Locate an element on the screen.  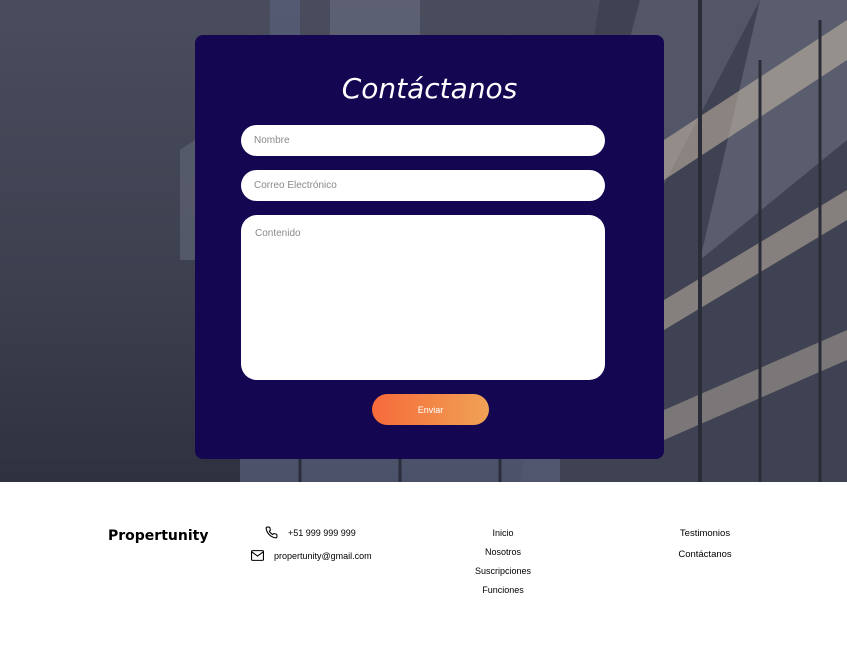
footer-link-funciones: Funciones is located at coordinates (503, 593).